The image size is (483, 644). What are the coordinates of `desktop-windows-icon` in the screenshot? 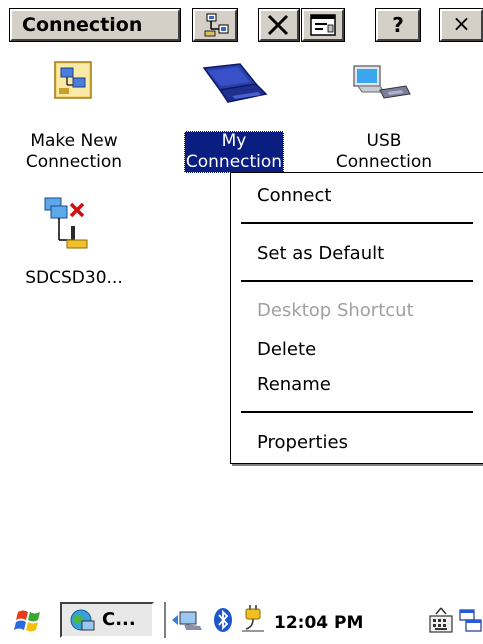 It's located at (470, 620).